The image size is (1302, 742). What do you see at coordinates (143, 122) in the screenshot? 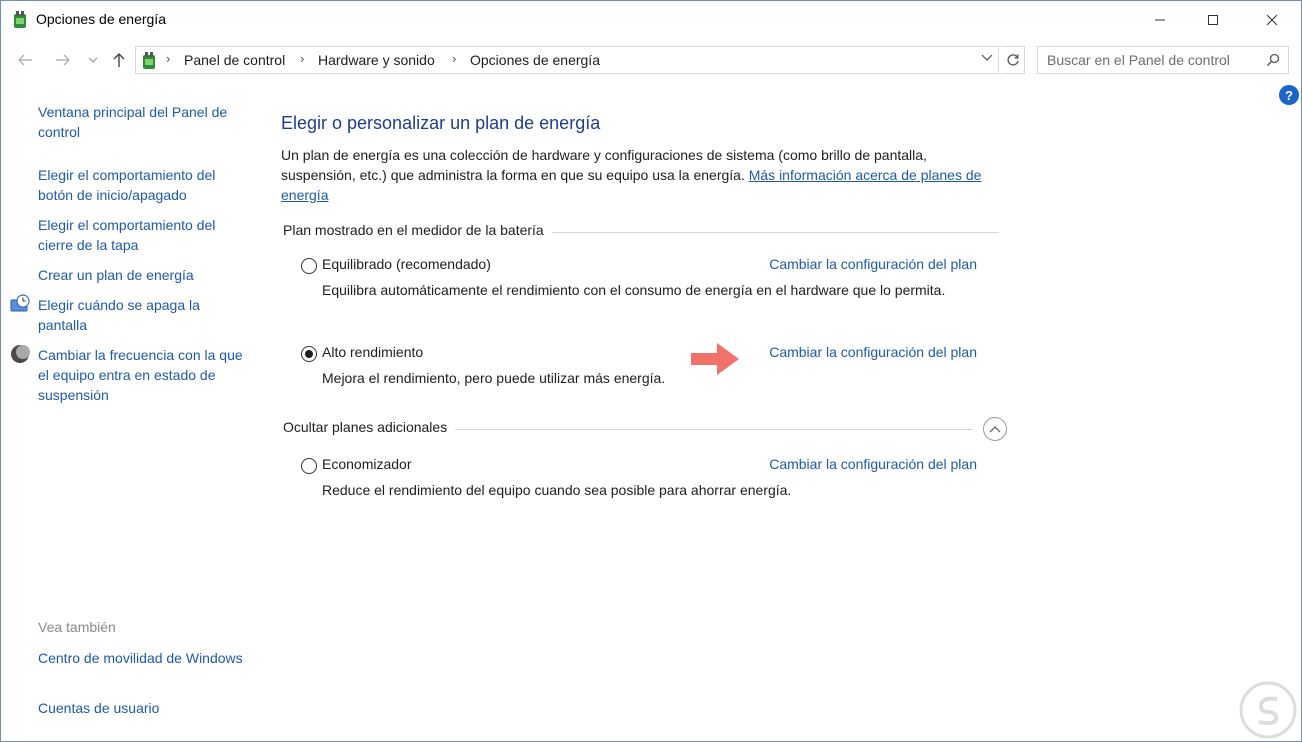
I see `sidebar-item-control-panel-home: Ventana principal del Panel de control` at bounding box center [143, 122].